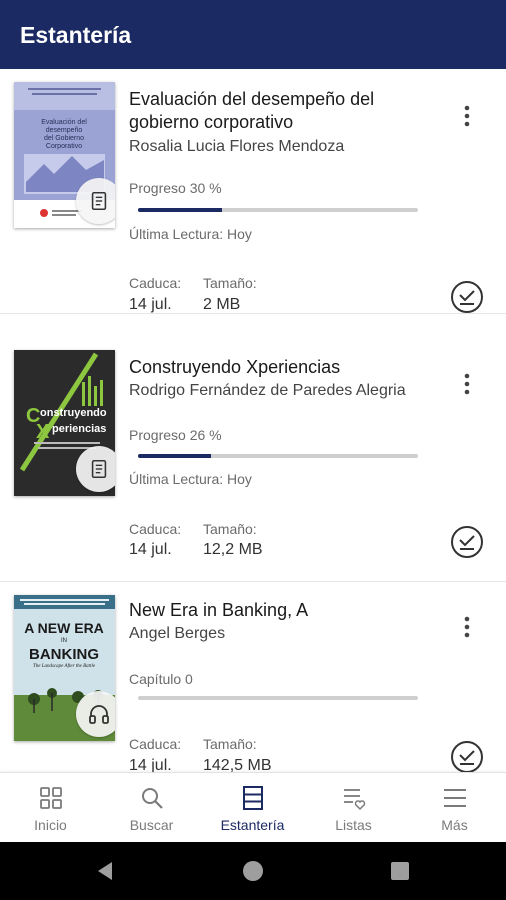  What do you see at coordinates (233, 549) in the screenshot?
I see `size-value: 12,2 MB` at bounding box center [233, 549].